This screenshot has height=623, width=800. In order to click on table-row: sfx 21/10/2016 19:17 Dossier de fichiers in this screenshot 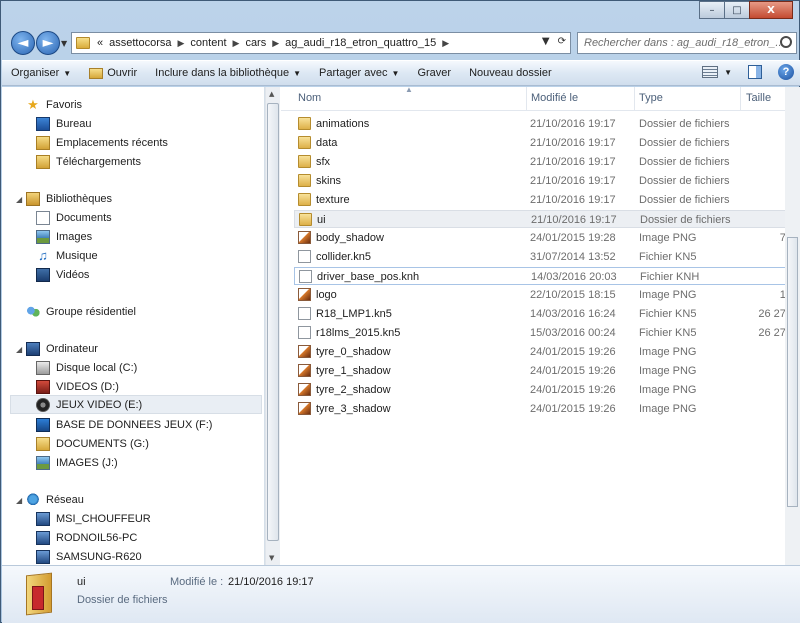, I will do `click(547, 162)`.